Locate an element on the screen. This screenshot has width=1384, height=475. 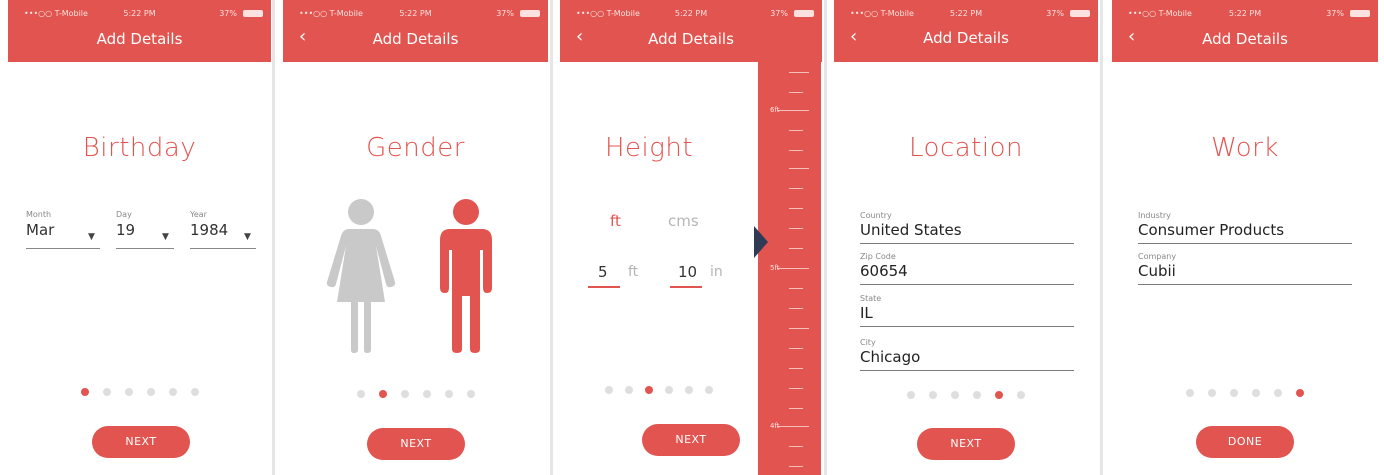
state-field: State IL is located at coordinates (967, 310).